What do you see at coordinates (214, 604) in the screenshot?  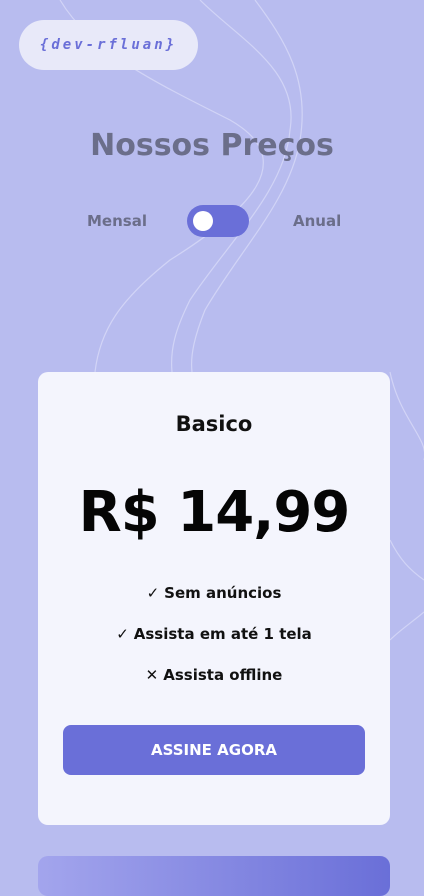 I see `feature-item: ✓ Sem anúncios` at bounding box center [214, 604].